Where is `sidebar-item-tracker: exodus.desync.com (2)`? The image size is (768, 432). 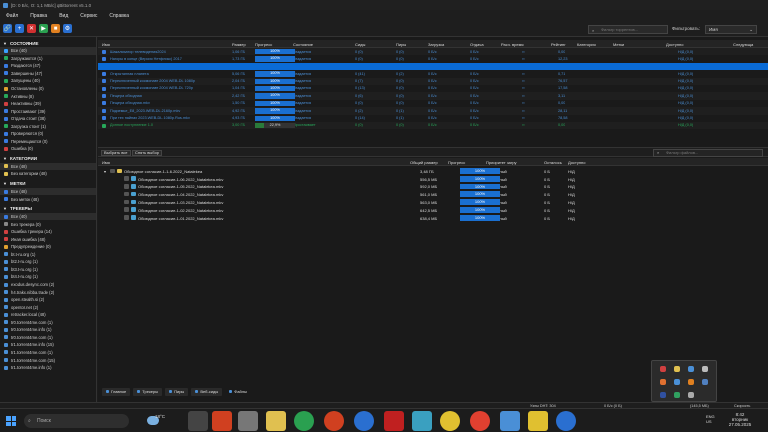 sidebar-item-tracker: exodus.desync.com (2) is located at coordinates (48, 285).